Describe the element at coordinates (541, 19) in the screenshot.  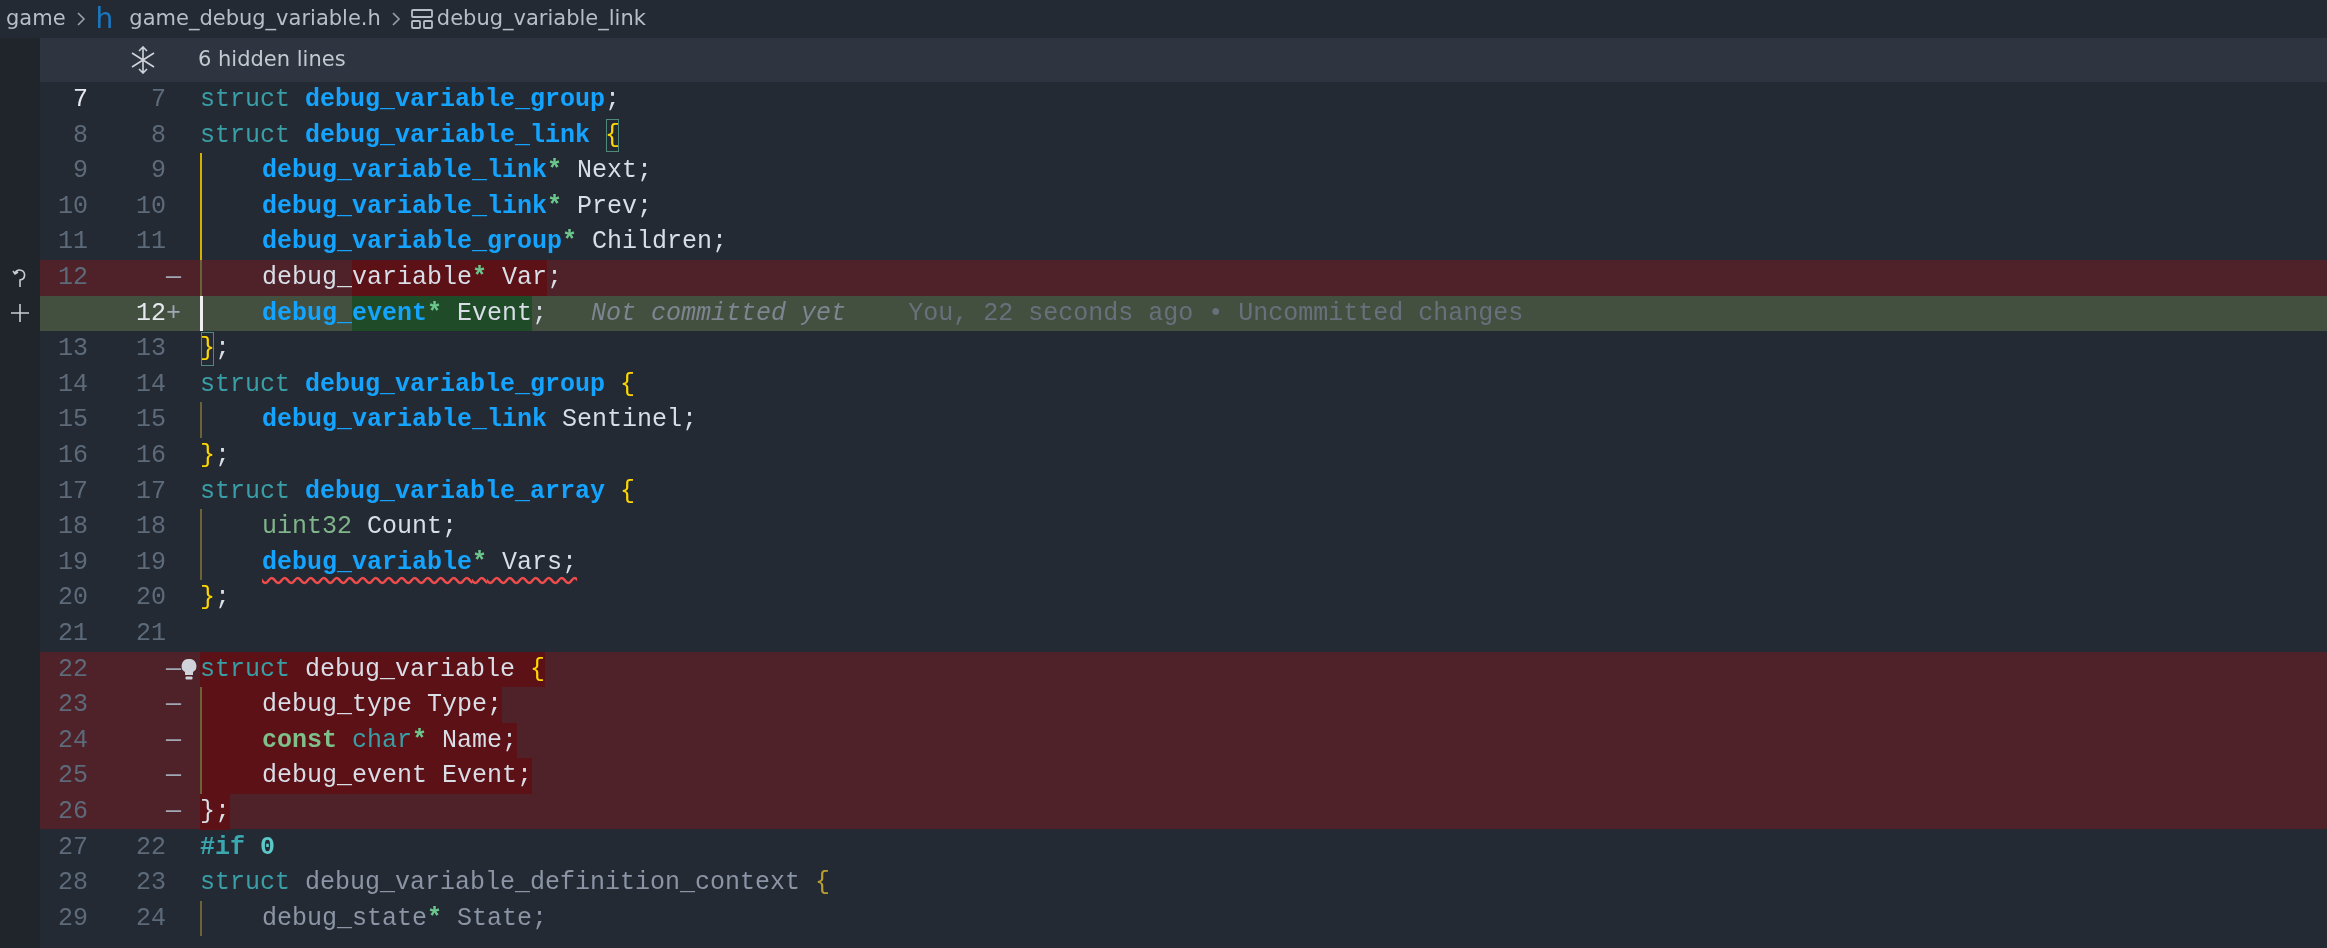
I see `breadcrumb-item: debug_variable_link` at that location.